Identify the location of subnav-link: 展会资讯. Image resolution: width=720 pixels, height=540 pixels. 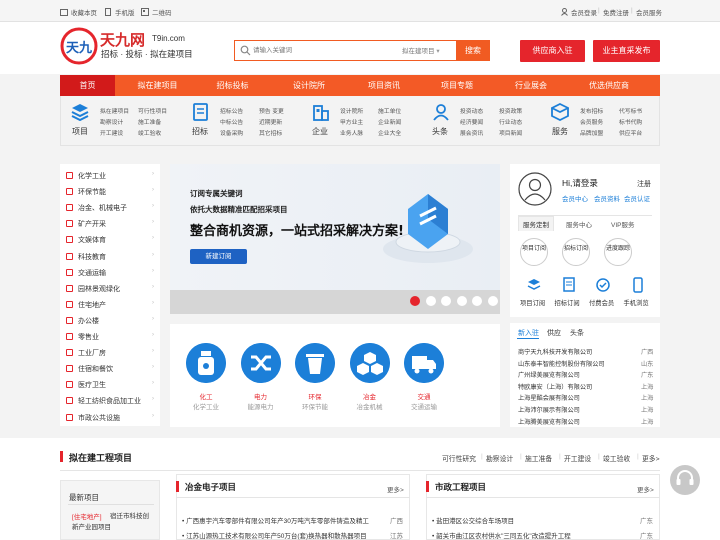
(471, 132).